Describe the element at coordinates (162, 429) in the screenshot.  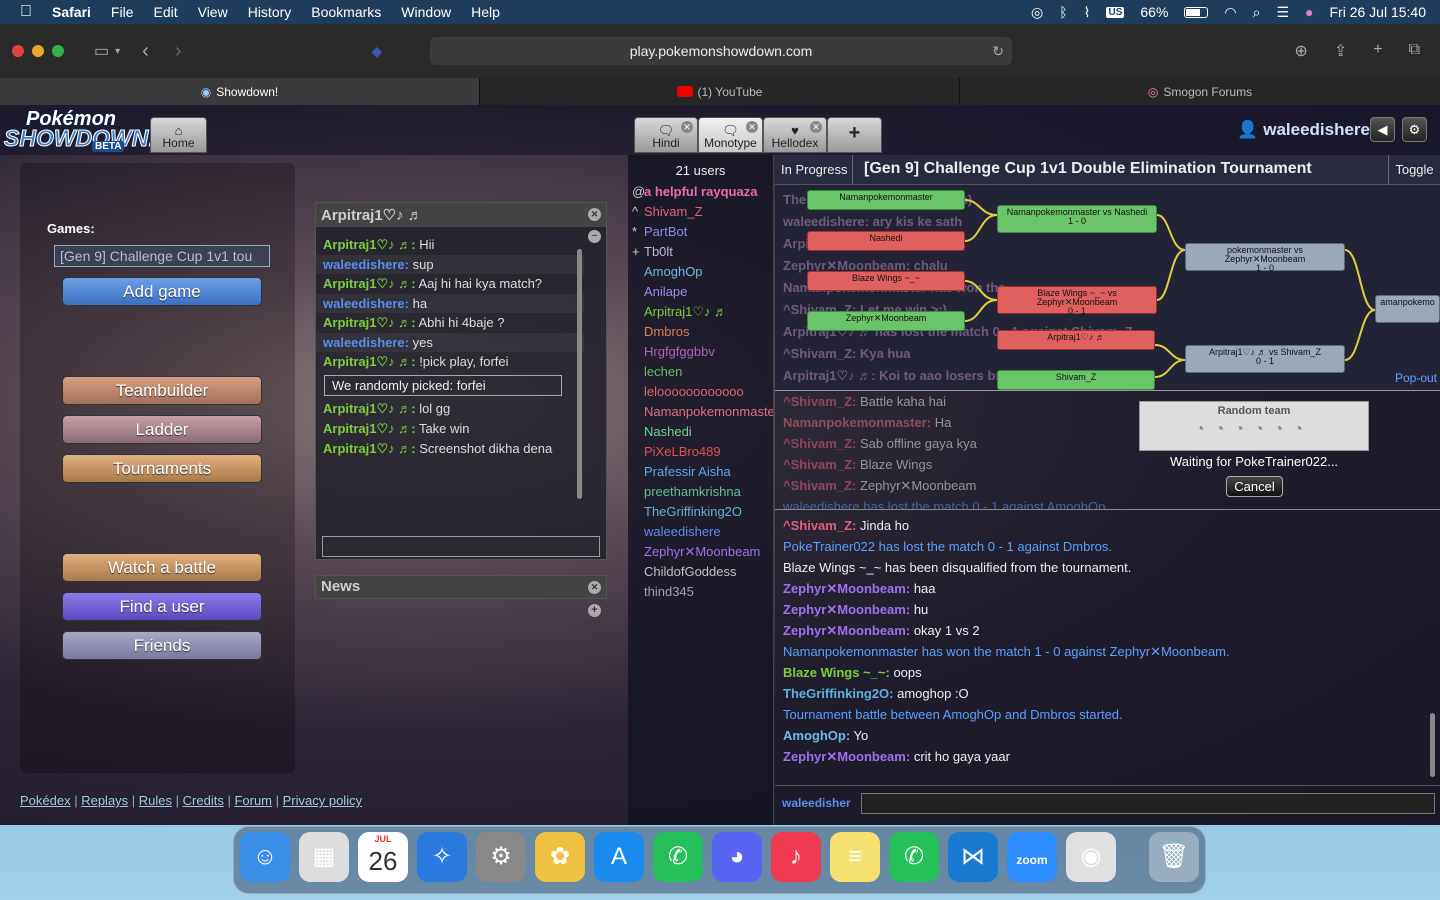
I see `ladder-button: Ladder` at that location.